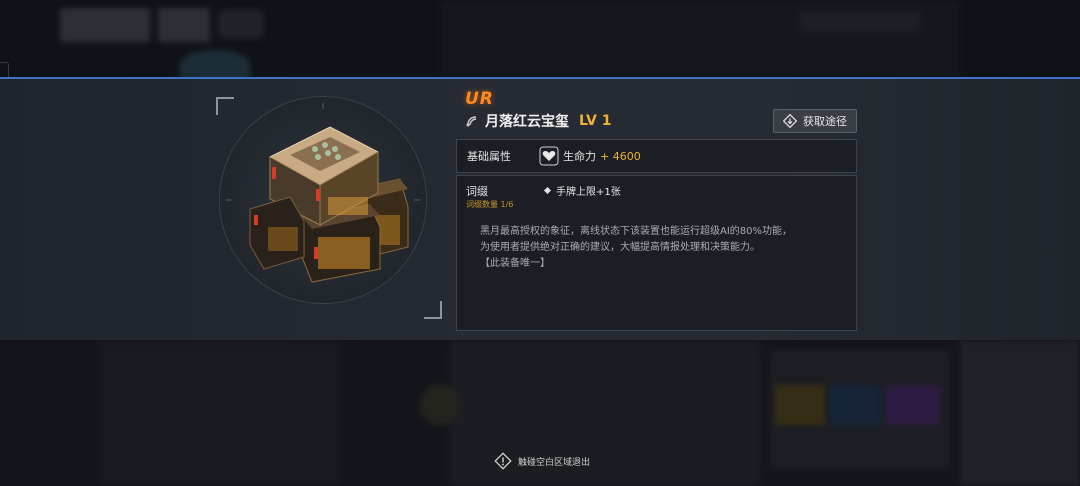 This screenshot has width=1080, height=486. I want to click on equipment-slot-icon, so click(471, 121).